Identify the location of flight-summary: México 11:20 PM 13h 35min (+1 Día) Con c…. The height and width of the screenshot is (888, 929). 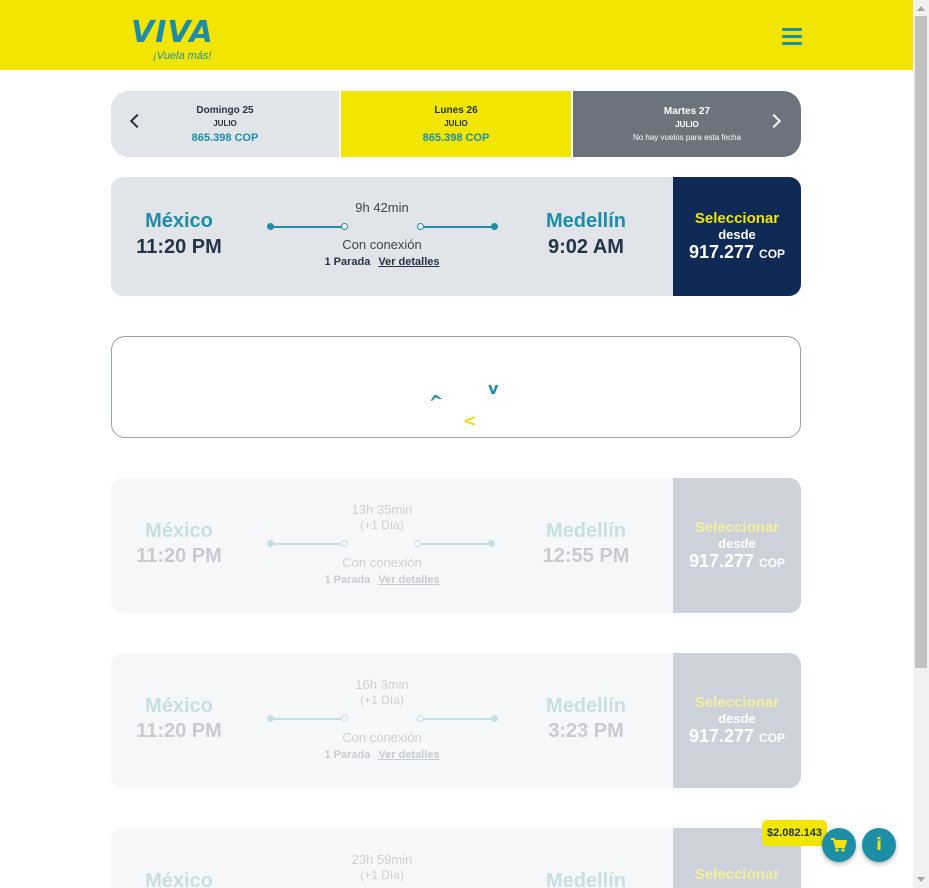
(392, 545).